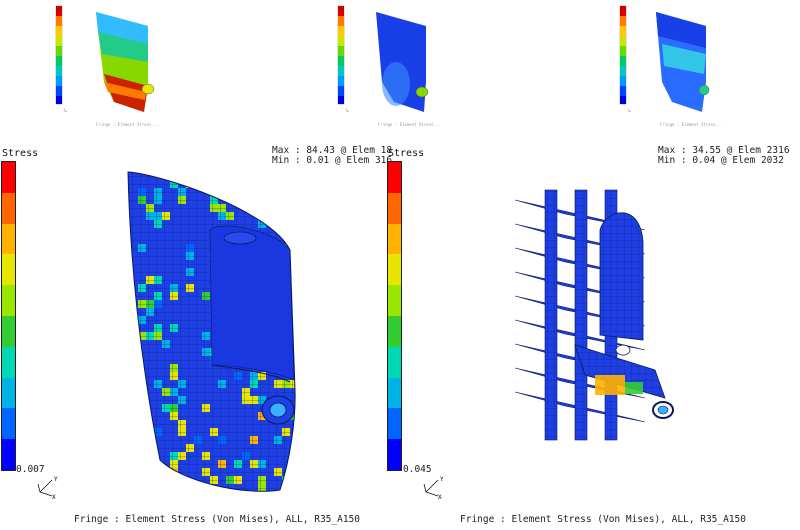  I want to click on axis-y-label-right: Y, so click(442, 479).